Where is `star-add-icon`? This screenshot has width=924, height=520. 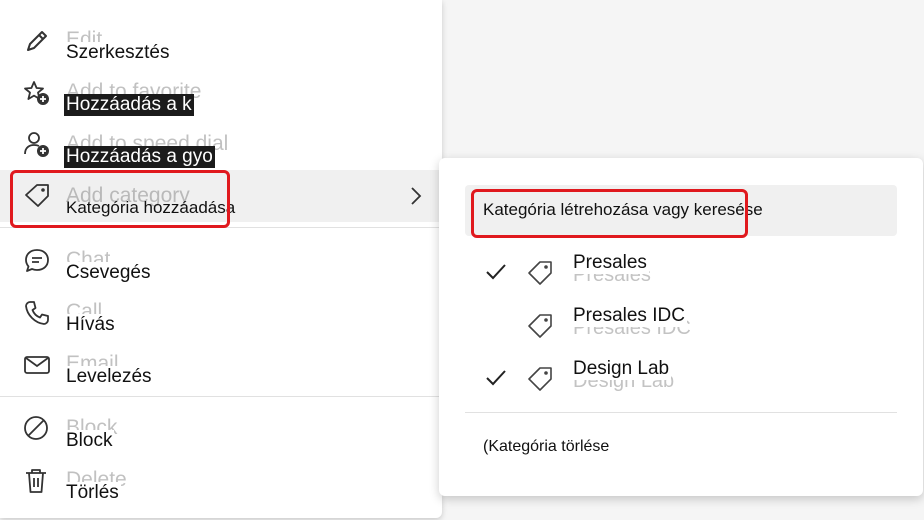
star-add-icon is located at coordinates (36, 93).